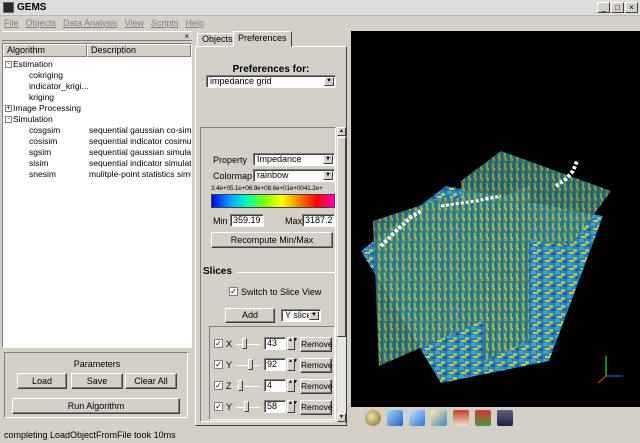  I want to click on tree-row-name: cosisim, so click(43, 141).